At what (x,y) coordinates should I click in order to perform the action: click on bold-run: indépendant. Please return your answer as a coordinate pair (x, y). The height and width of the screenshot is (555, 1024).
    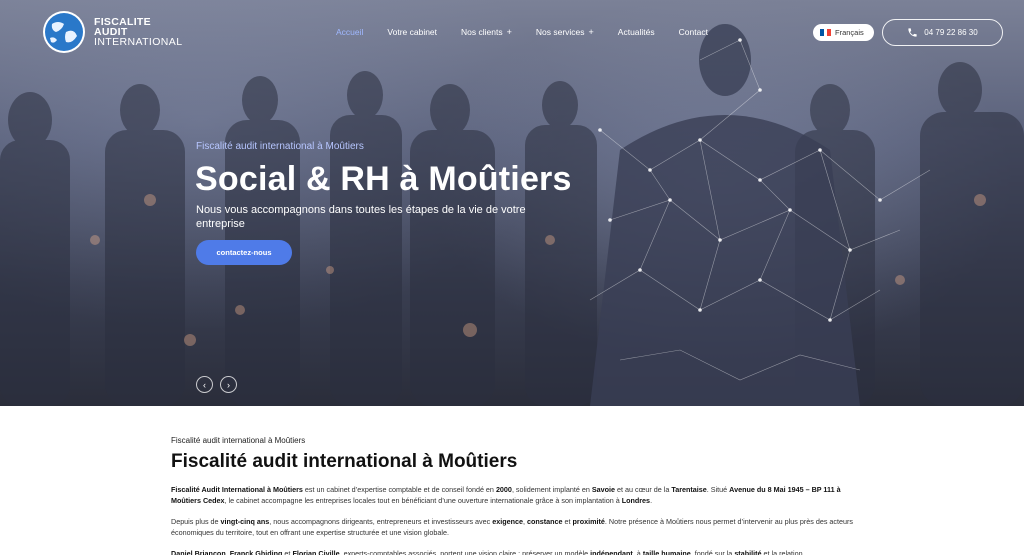
    Looking at the image, I should click on (611, 552).